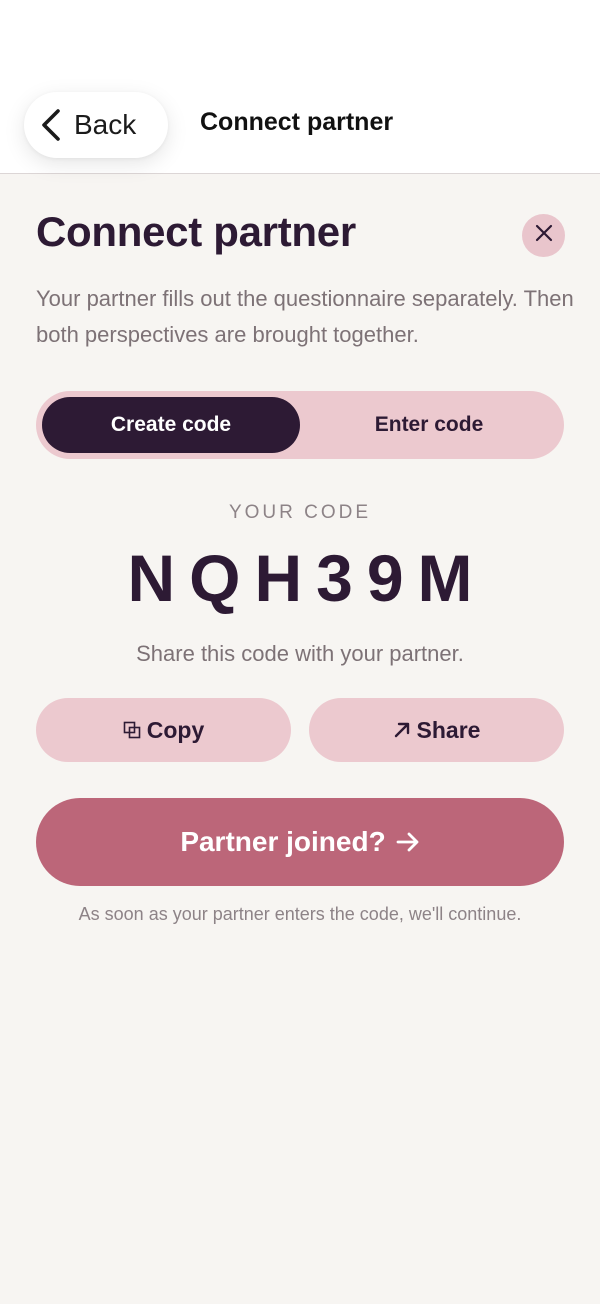  I want to click on mode-segmented-control: Create code Enter code, so click(300, 425).